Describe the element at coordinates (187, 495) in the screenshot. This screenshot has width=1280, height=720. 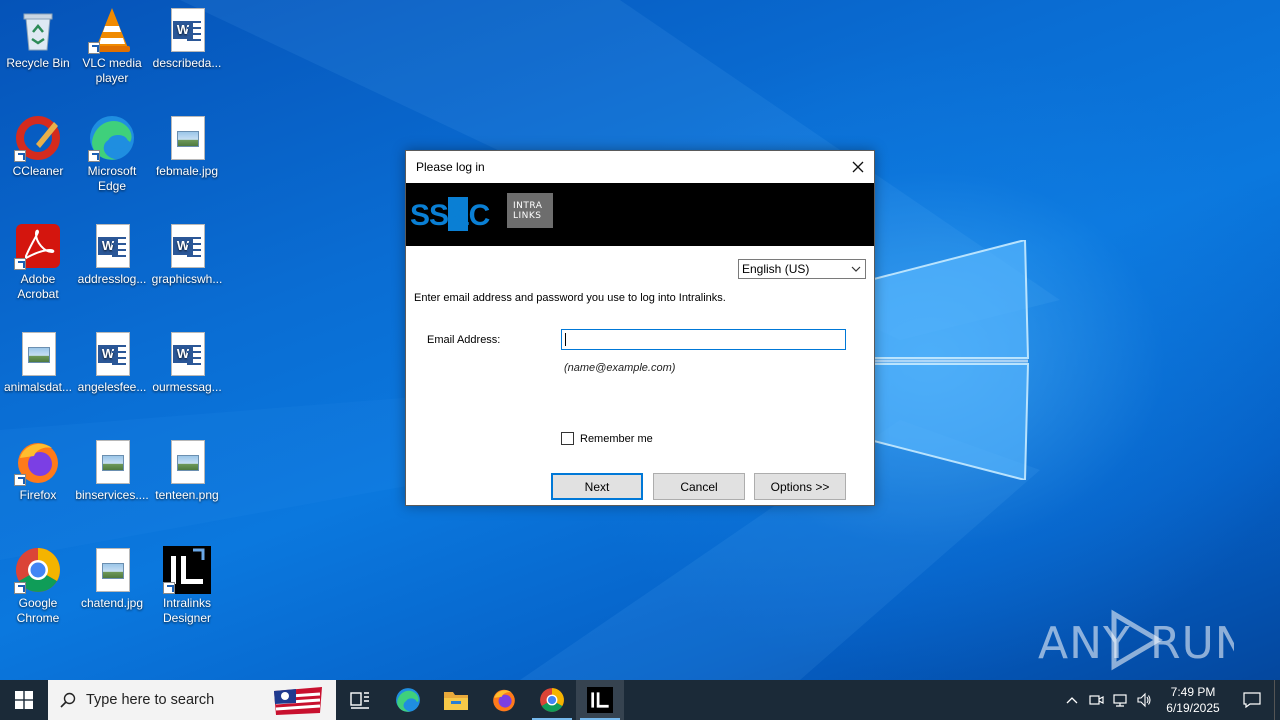
I see `desktop-icon-label: tenteen.png` at that location.